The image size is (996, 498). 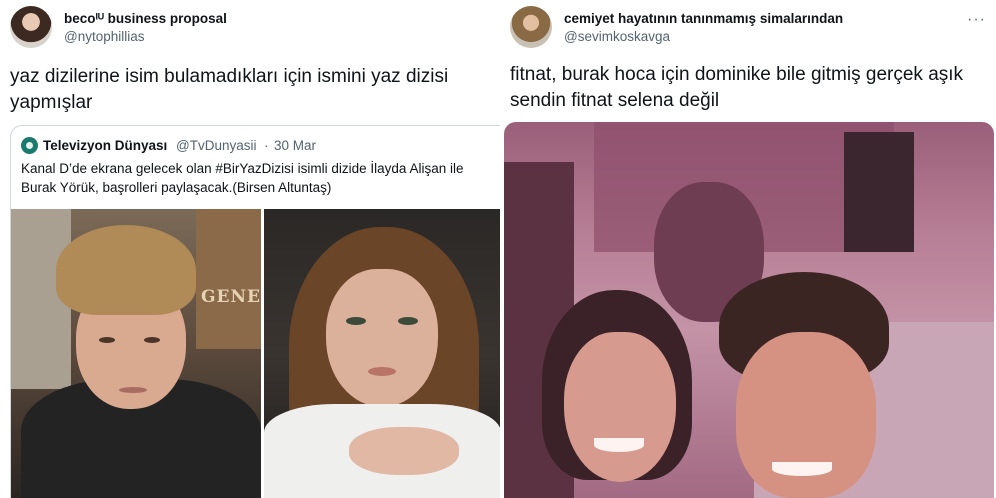 I want to click on photo-background-sign, so click(x=228, y=279).